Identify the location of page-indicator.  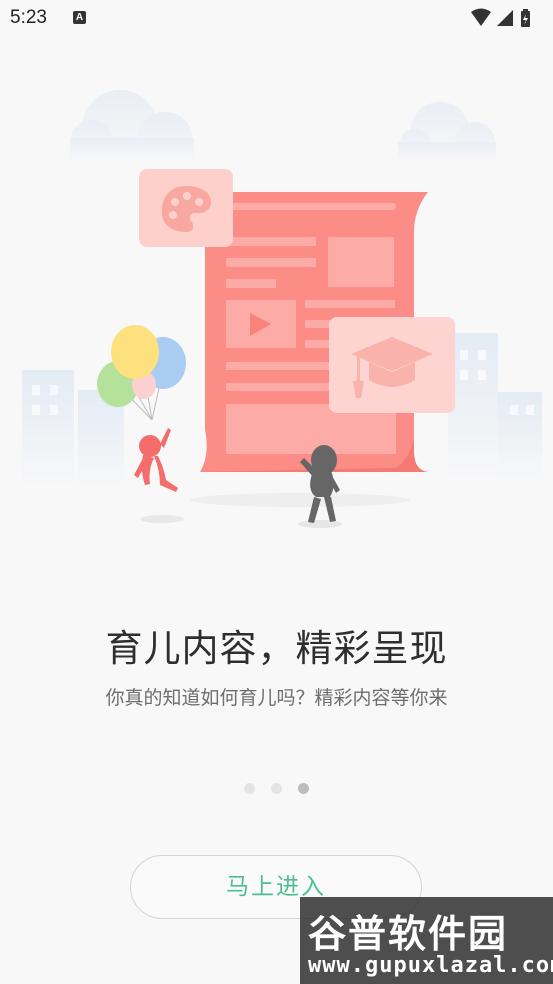
(276, 788).